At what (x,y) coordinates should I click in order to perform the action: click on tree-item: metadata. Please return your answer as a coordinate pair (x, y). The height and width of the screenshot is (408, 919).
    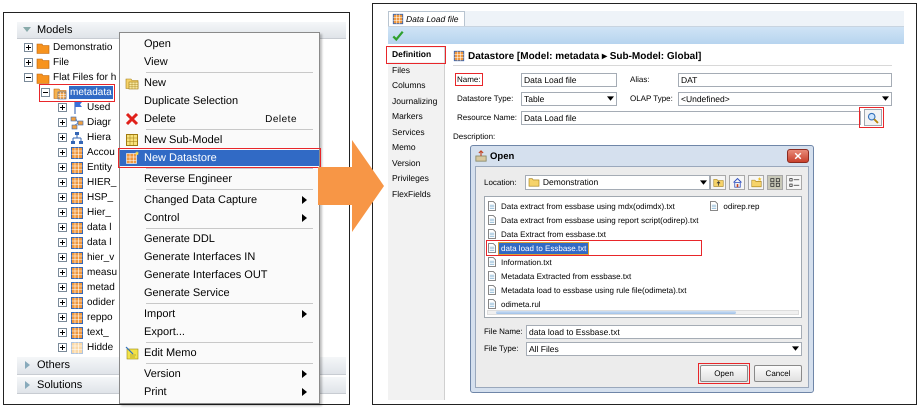
    Looking at the image, I should click on (91, 93).